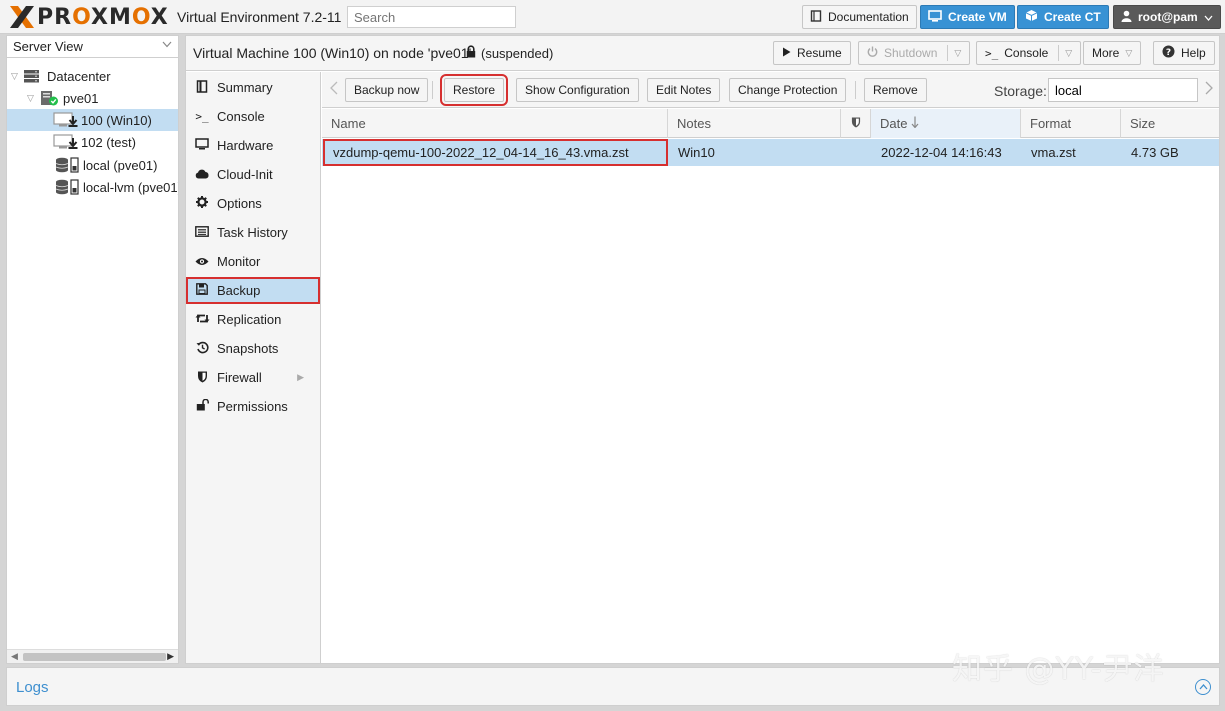  I want to click on power-icon, so click(872, 53).